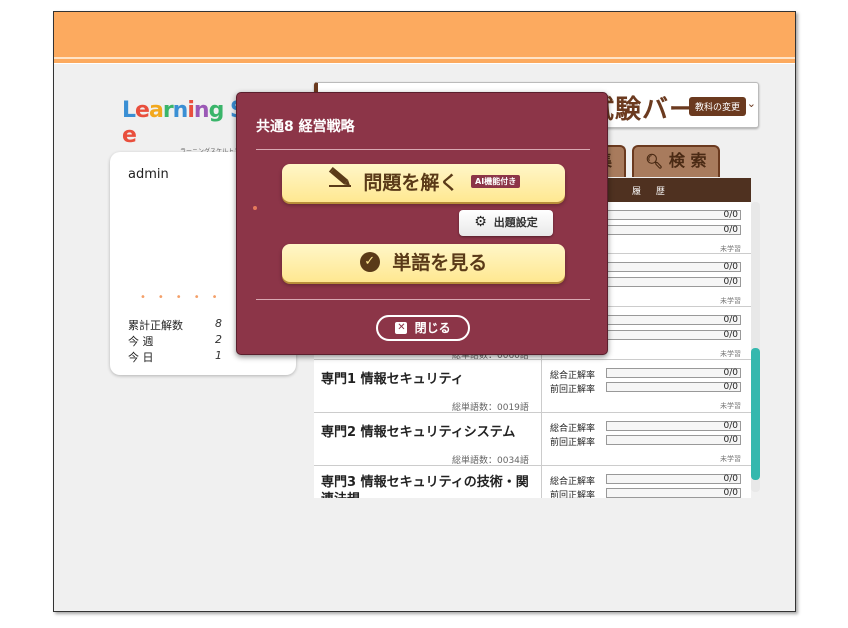  I want to click on chapter-title: 専門2 情報セキュリティシステム, so click(418, 432).